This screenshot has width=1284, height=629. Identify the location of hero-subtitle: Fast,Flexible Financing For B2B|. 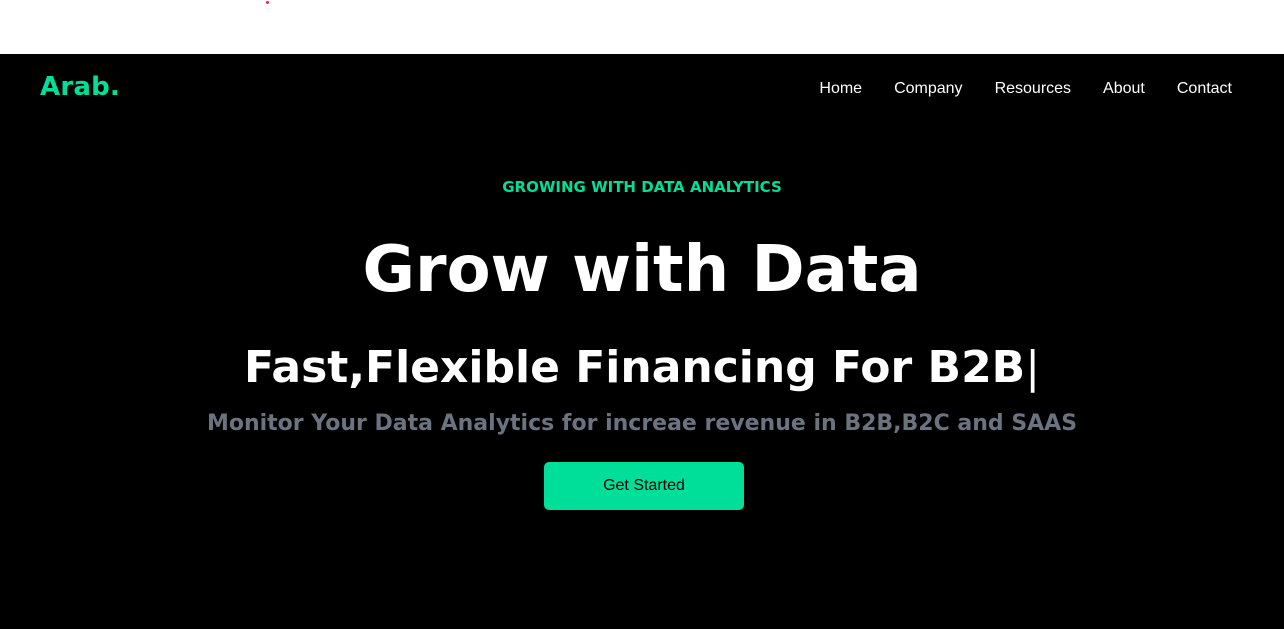
(642, 368).